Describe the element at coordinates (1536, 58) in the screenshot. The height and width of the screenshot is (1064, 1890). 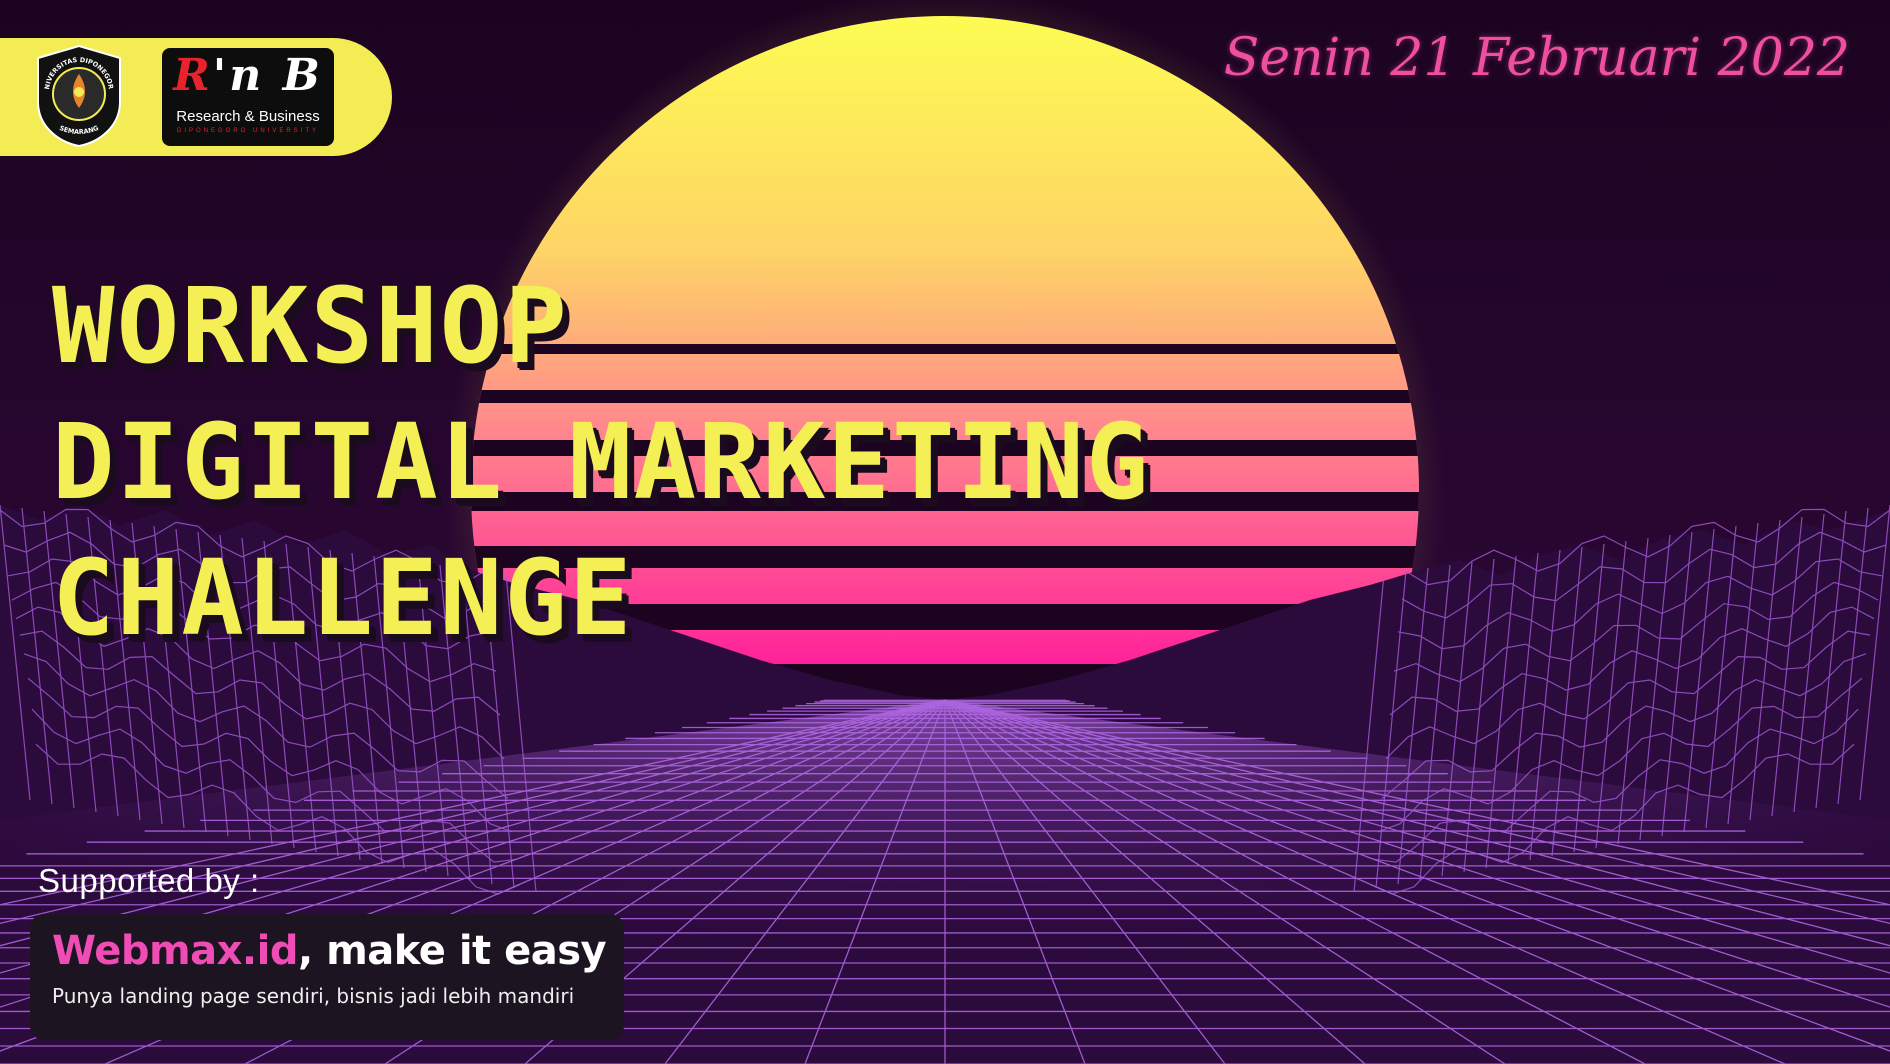
I see `event-date: Senin 21 Februari 2022` at that location.